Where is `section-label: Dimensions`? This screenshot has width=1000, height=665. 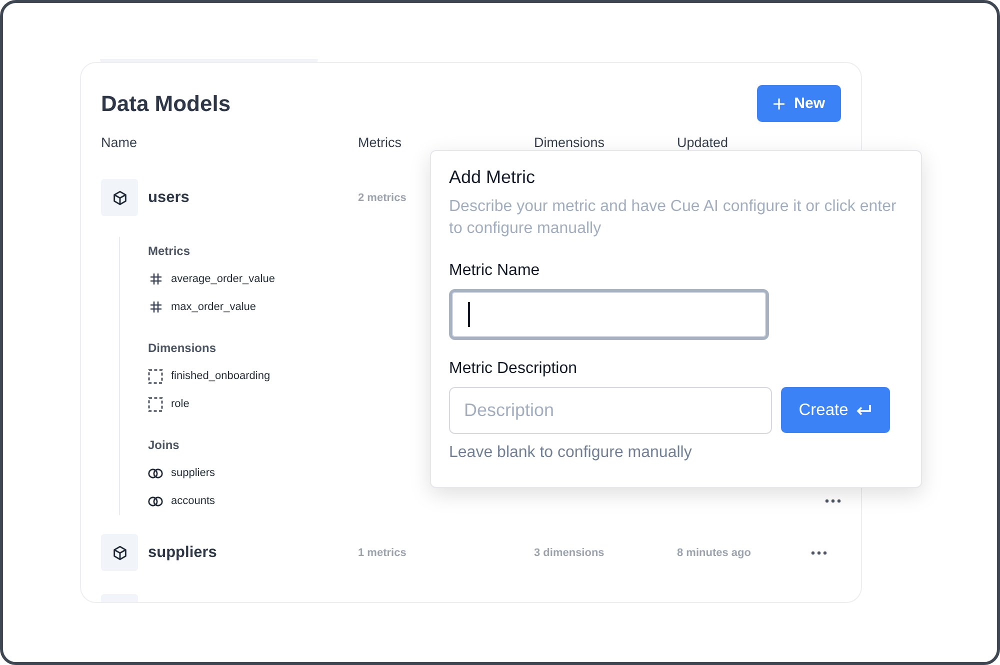
section-label: Dimensions is located at coordinates (182, 348).